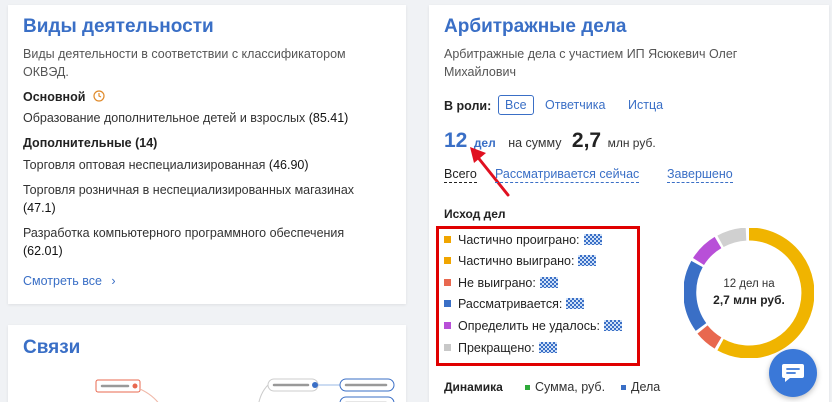  Describe the element at coordinates (700, 175) in the screenshot. I see `status-tab-finished: Завершено` at that location.